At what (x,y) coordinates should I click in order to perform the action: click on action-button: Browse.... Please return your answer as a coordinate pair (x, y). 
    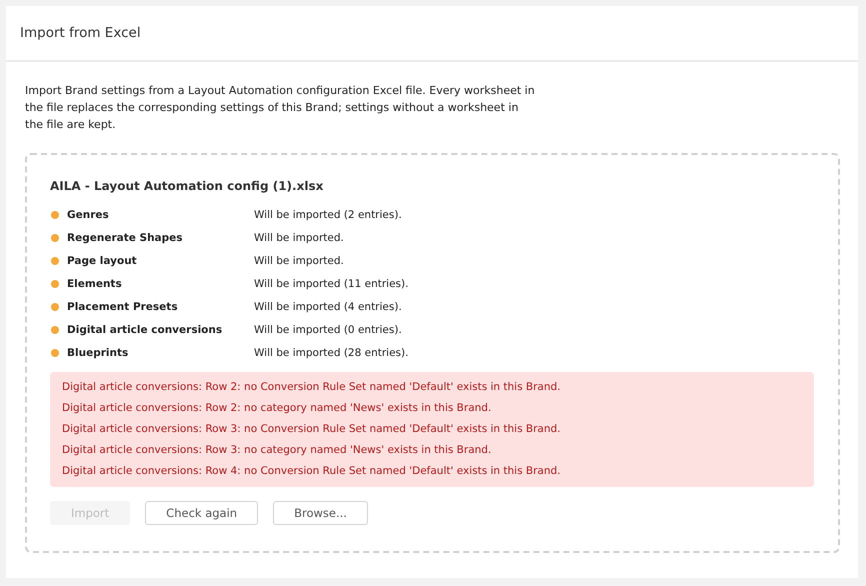
    Looking at the image, I should click on (320, 513).